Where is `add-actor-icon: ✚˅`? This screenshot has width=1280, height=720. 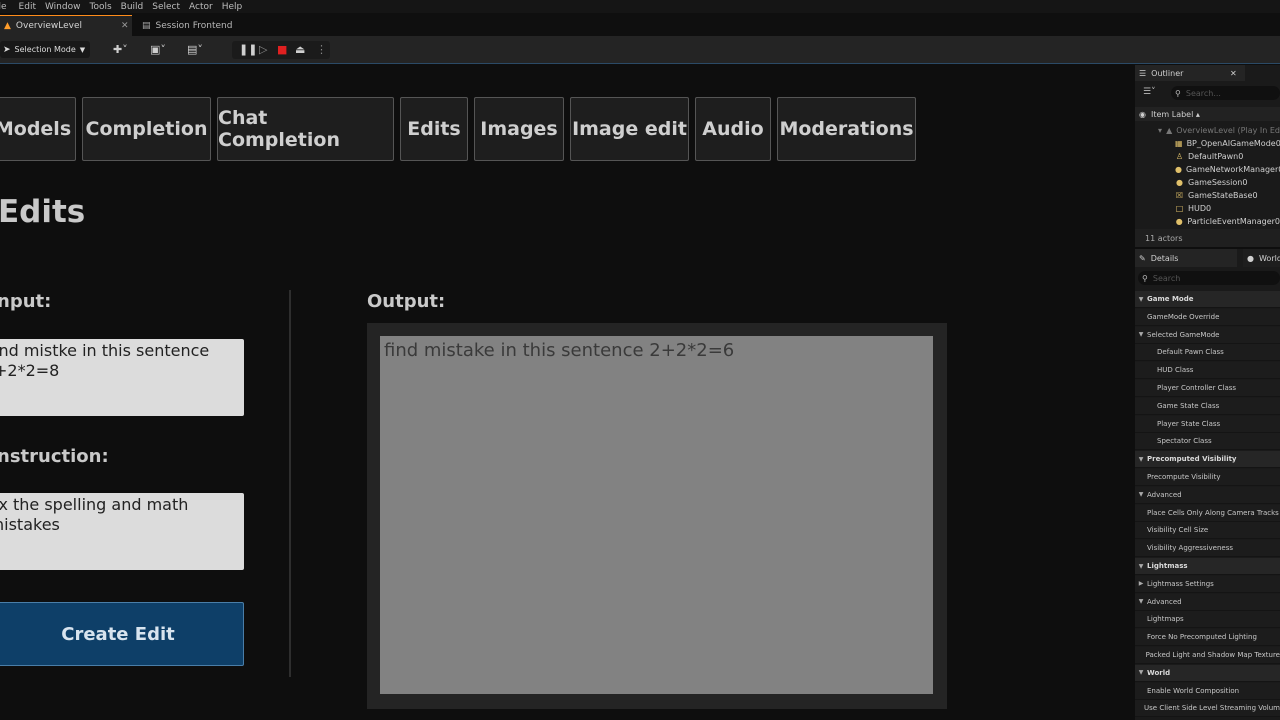
add-actor-icon: ✚˅ is located at coordinates (120, 49).